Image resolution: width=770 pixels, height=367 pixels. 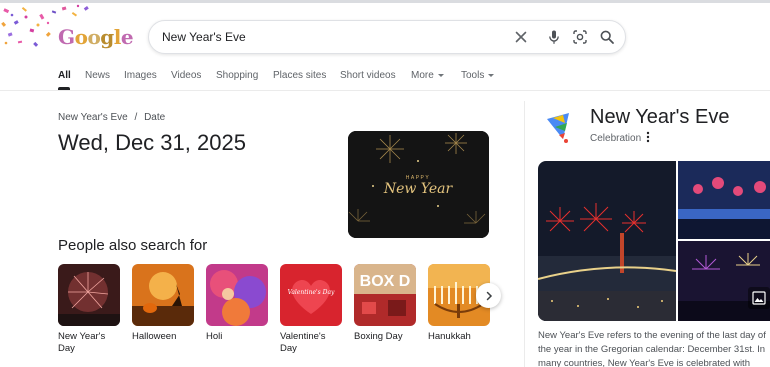 I want to click on thumb-text: BOX D, so click(x=385, y=281).